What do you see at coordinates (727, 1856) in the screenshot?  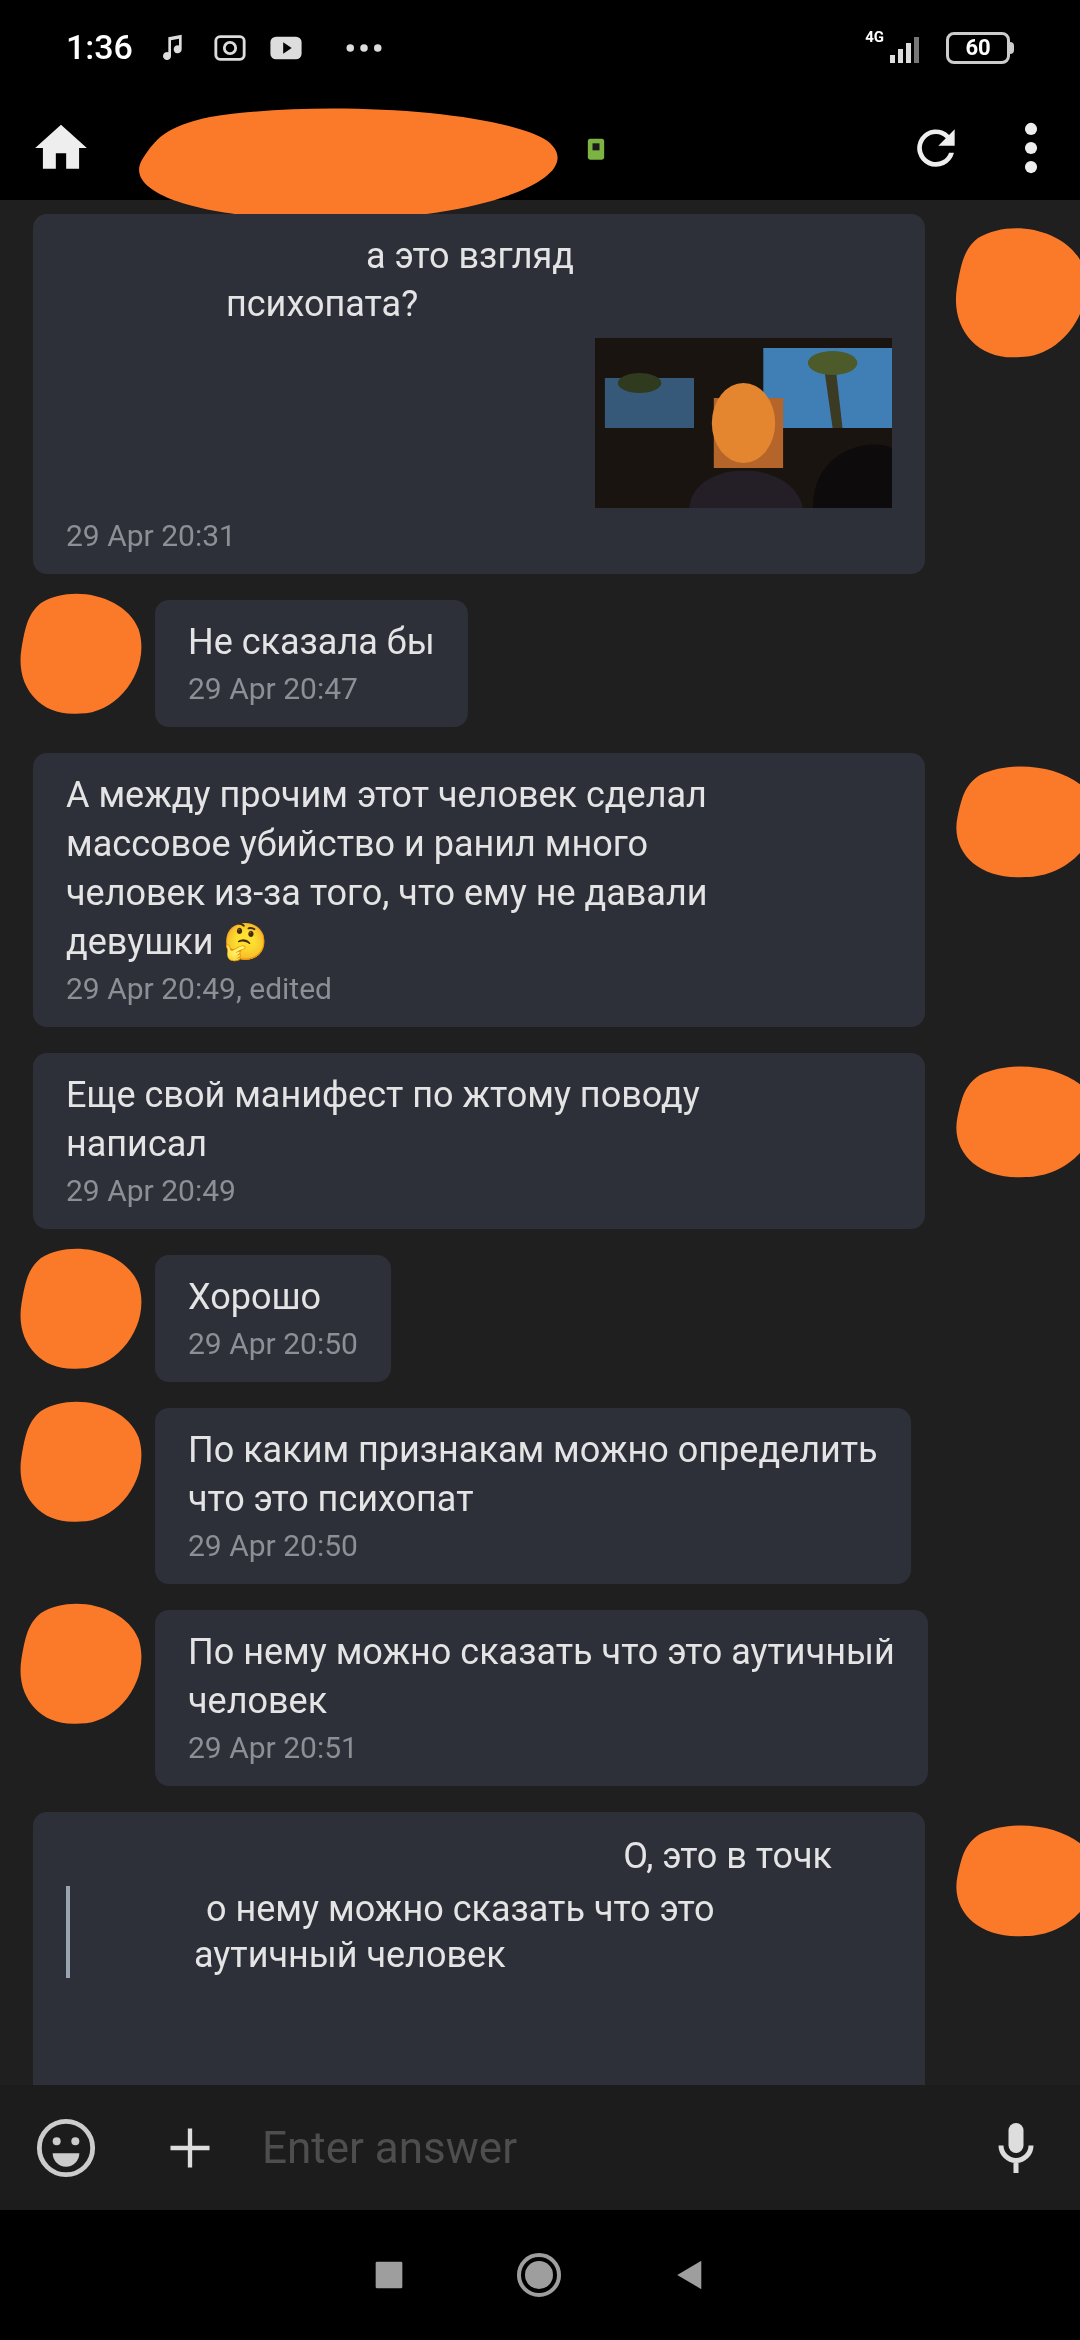 I see `message-text: О, это в точк` at bounding box center [727, 1856].